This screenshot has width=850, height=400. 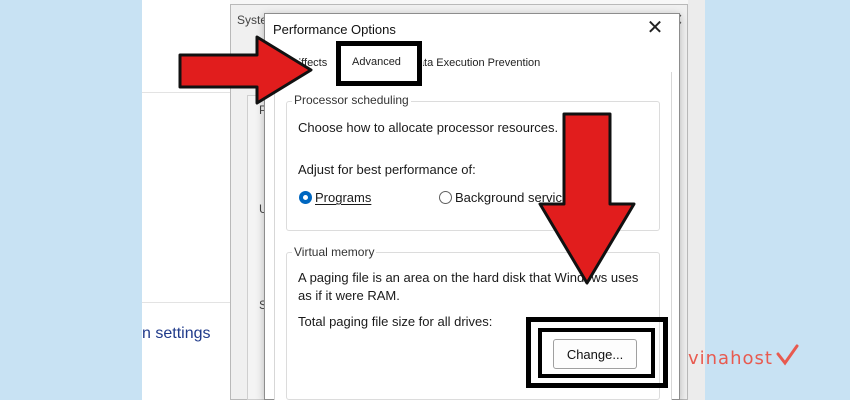 I want to click on right-arrow-icon, so click(x=245, y=70).